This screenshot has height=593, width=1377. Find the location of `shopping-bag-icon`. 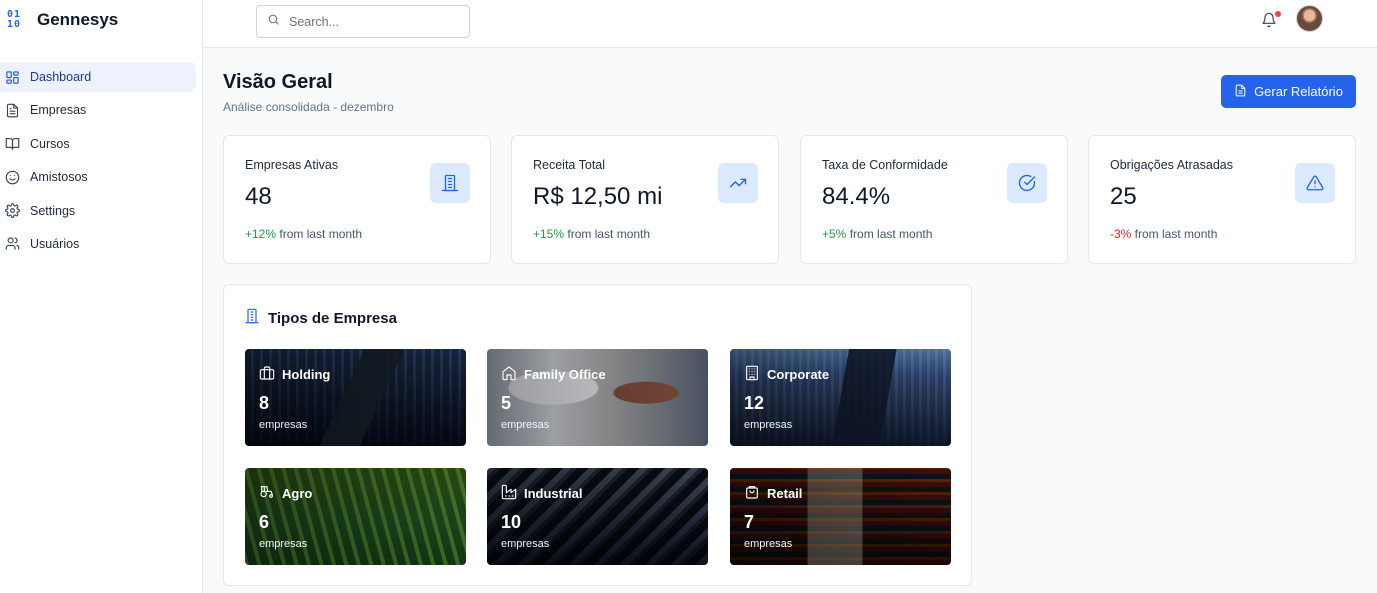

shopping-bag-icon is located at coordinates (752, 493).